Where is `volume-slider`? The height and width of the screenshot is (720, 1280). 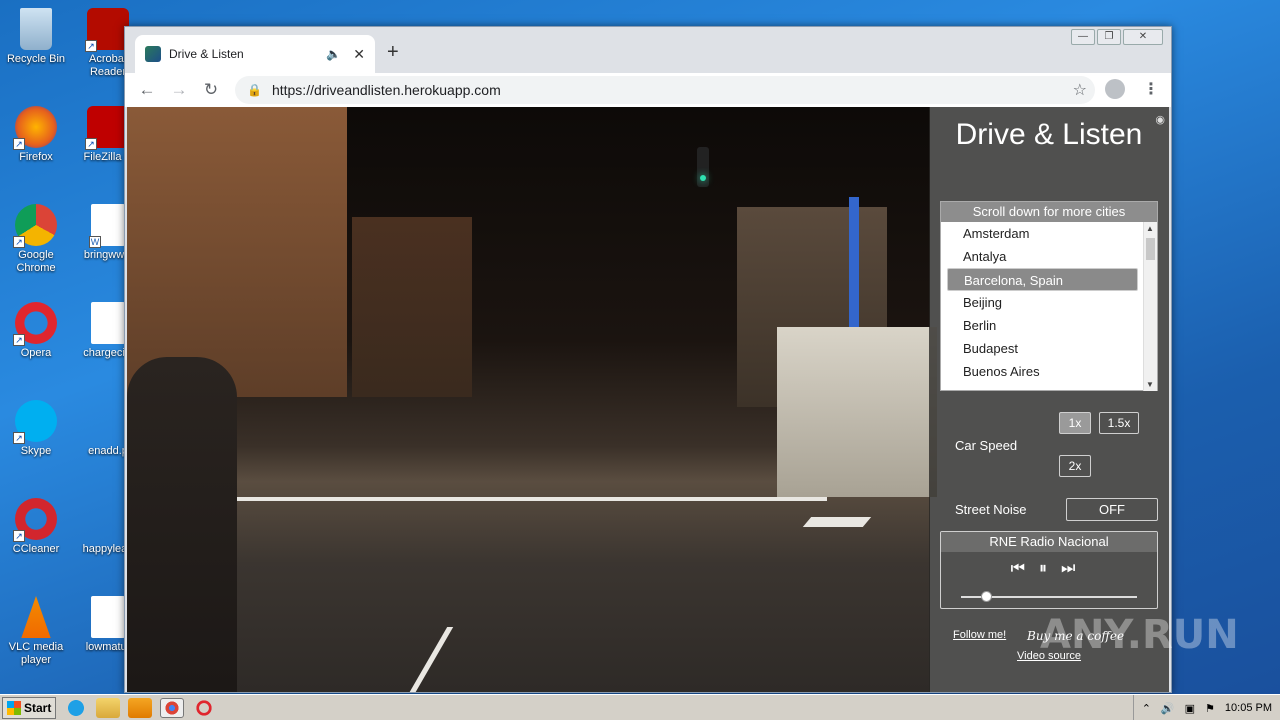
volume-slider is located at coordinates (1049, 596).